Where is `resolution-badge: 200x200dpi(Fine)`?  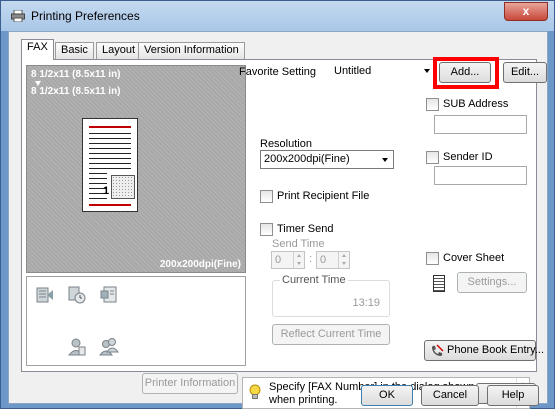 resolution-badge: 200x200dpi(Fine) is located at coordinates (200, 264).